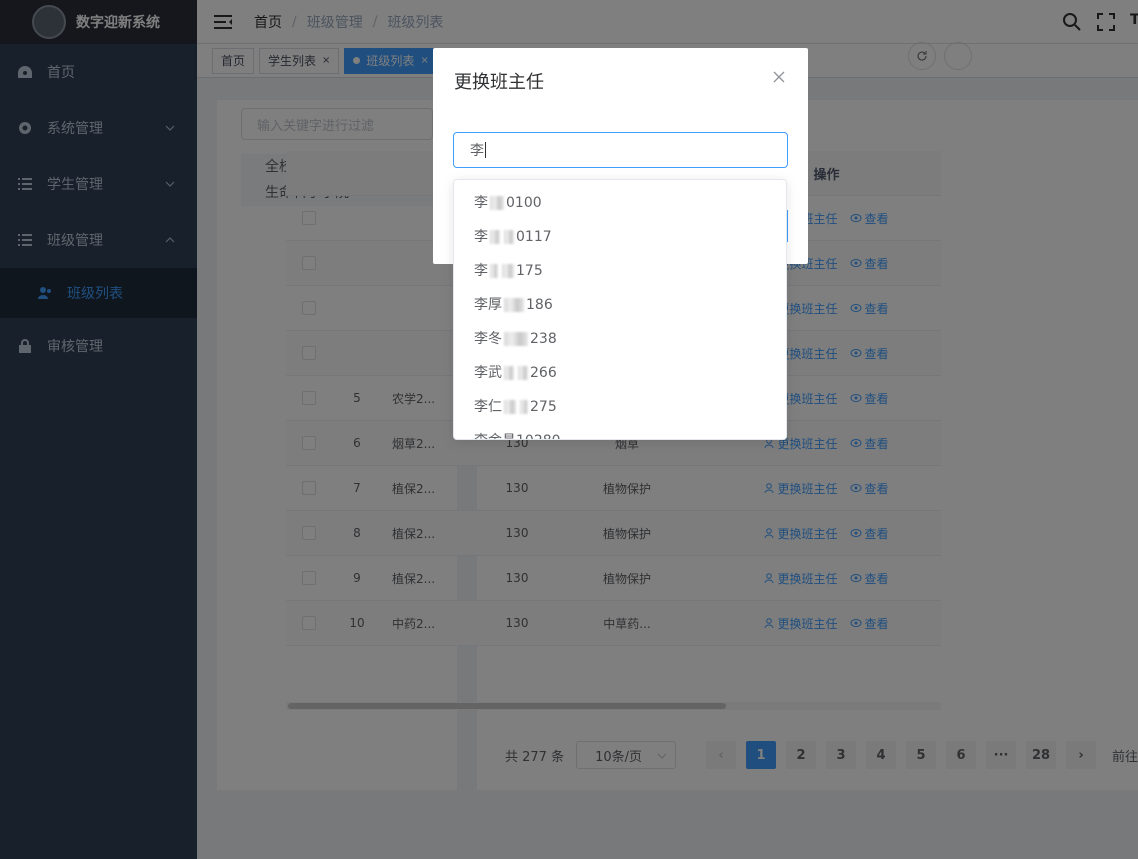  Describe the element at coordinates (534, 237) in the screenshot. I see `option-id: 0117` at that location.